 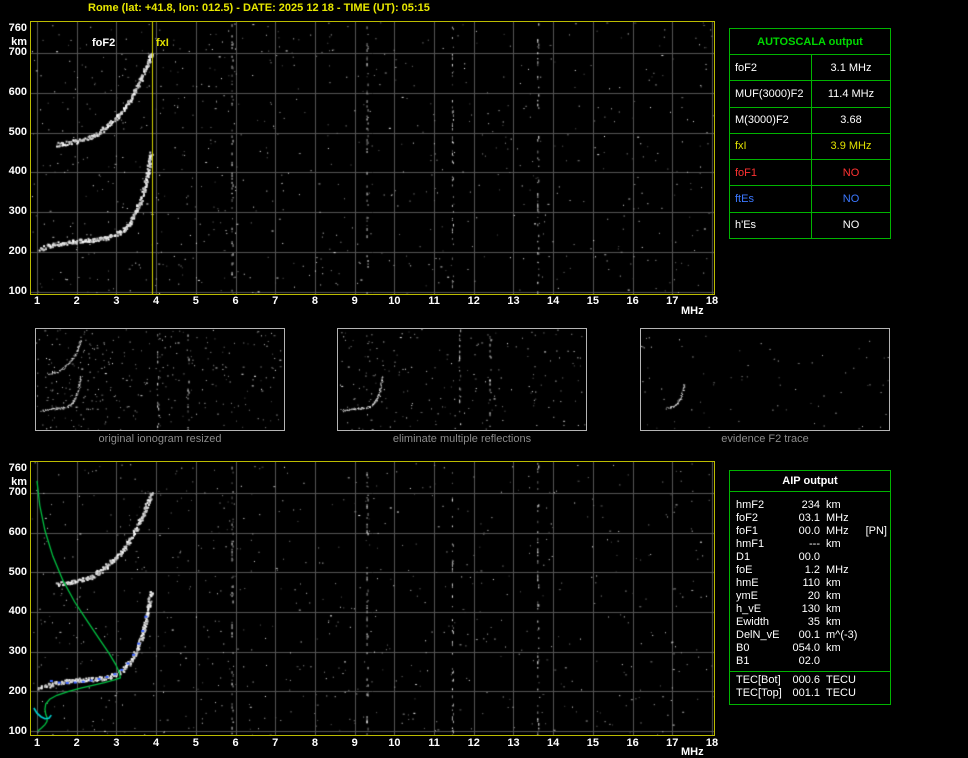 I want to click on x-tick-label-top: 14, so click(x=553, y=301).